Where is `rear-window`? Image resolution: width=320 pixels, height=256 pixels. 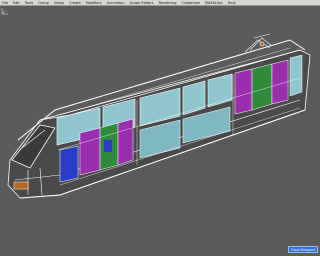 rear-window is located at coordinates (296, 75).